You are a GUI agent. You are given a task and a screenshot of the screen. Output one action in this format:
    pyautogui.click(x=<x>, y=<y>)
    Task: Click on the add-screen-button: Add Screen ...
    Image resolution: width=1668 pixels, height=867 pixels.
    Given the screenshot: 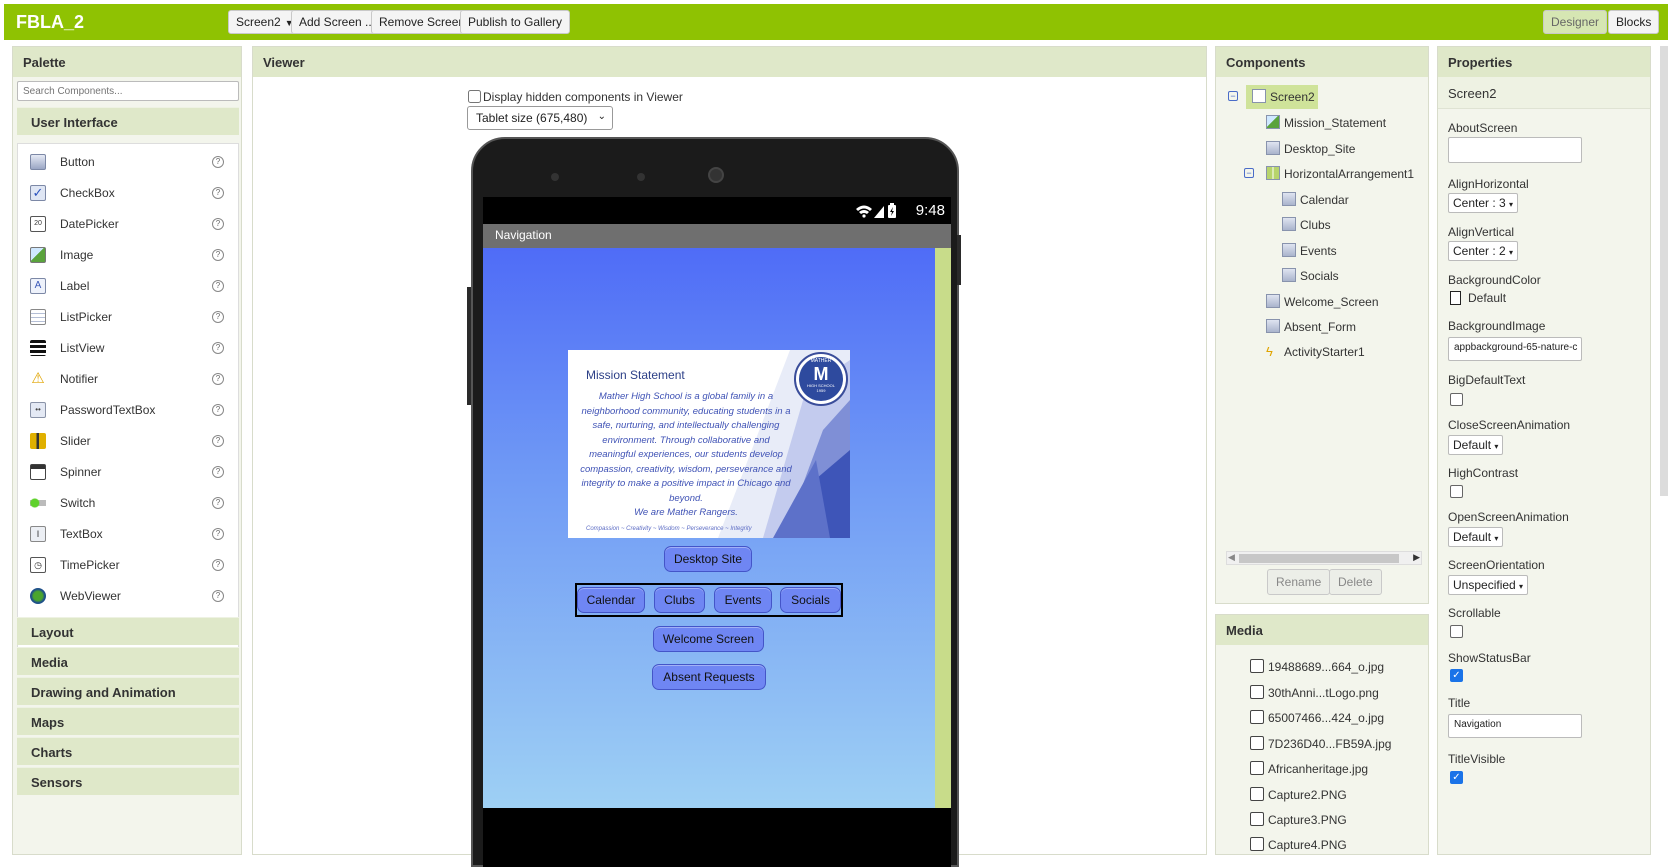 What is the action you would take?
    pyautogui.click(x=337, y=22)
    